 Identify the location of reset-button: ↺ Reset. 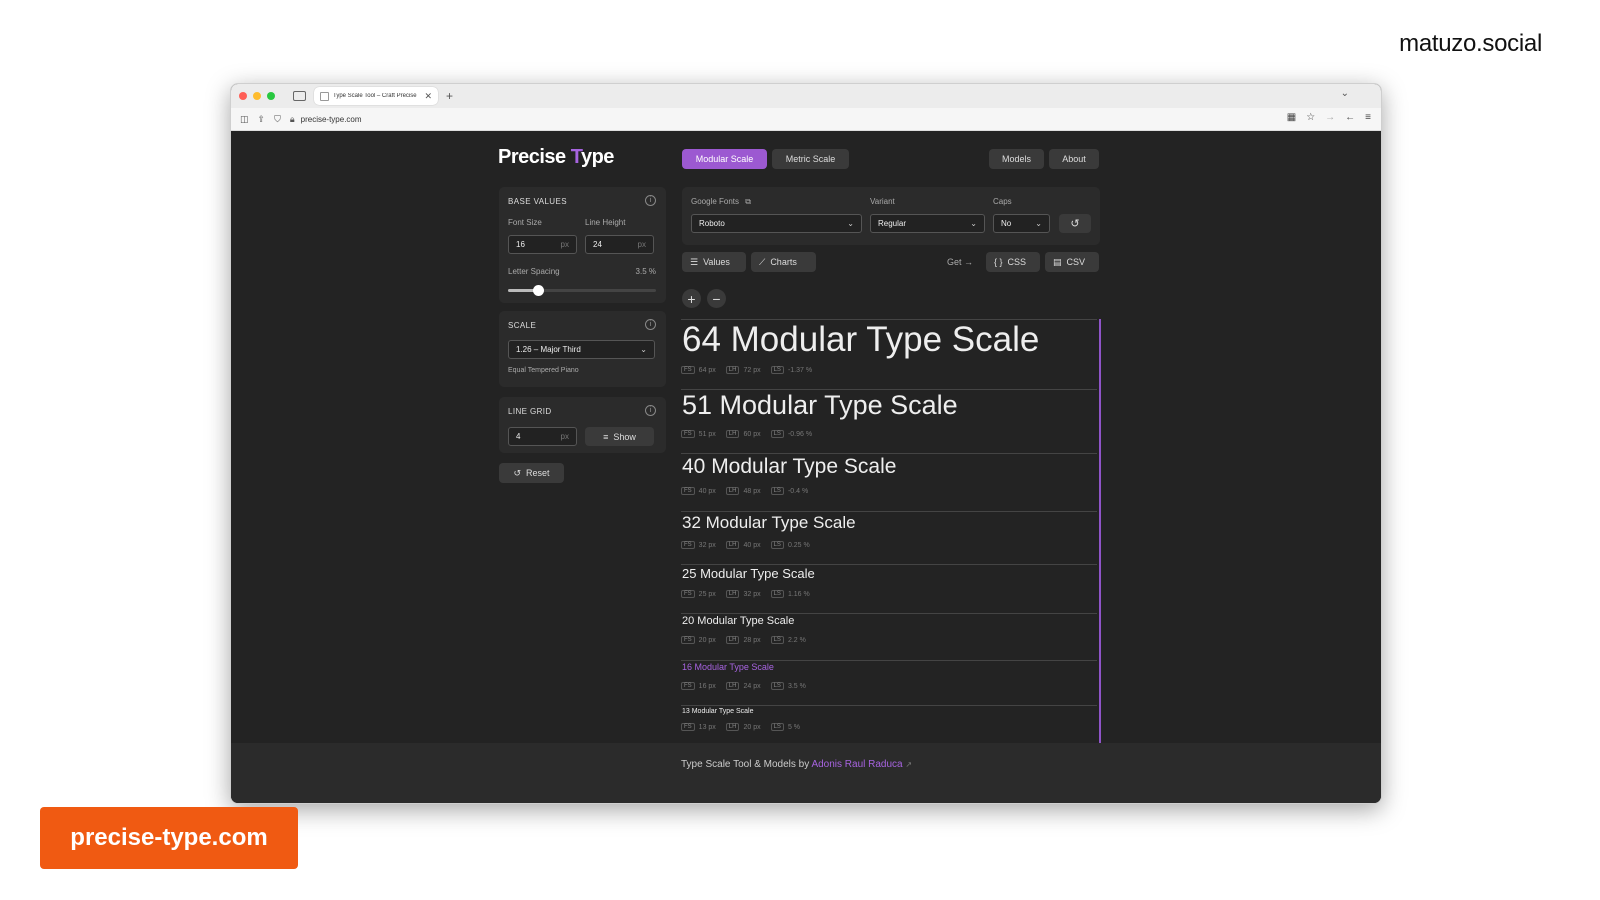
(531, 473).